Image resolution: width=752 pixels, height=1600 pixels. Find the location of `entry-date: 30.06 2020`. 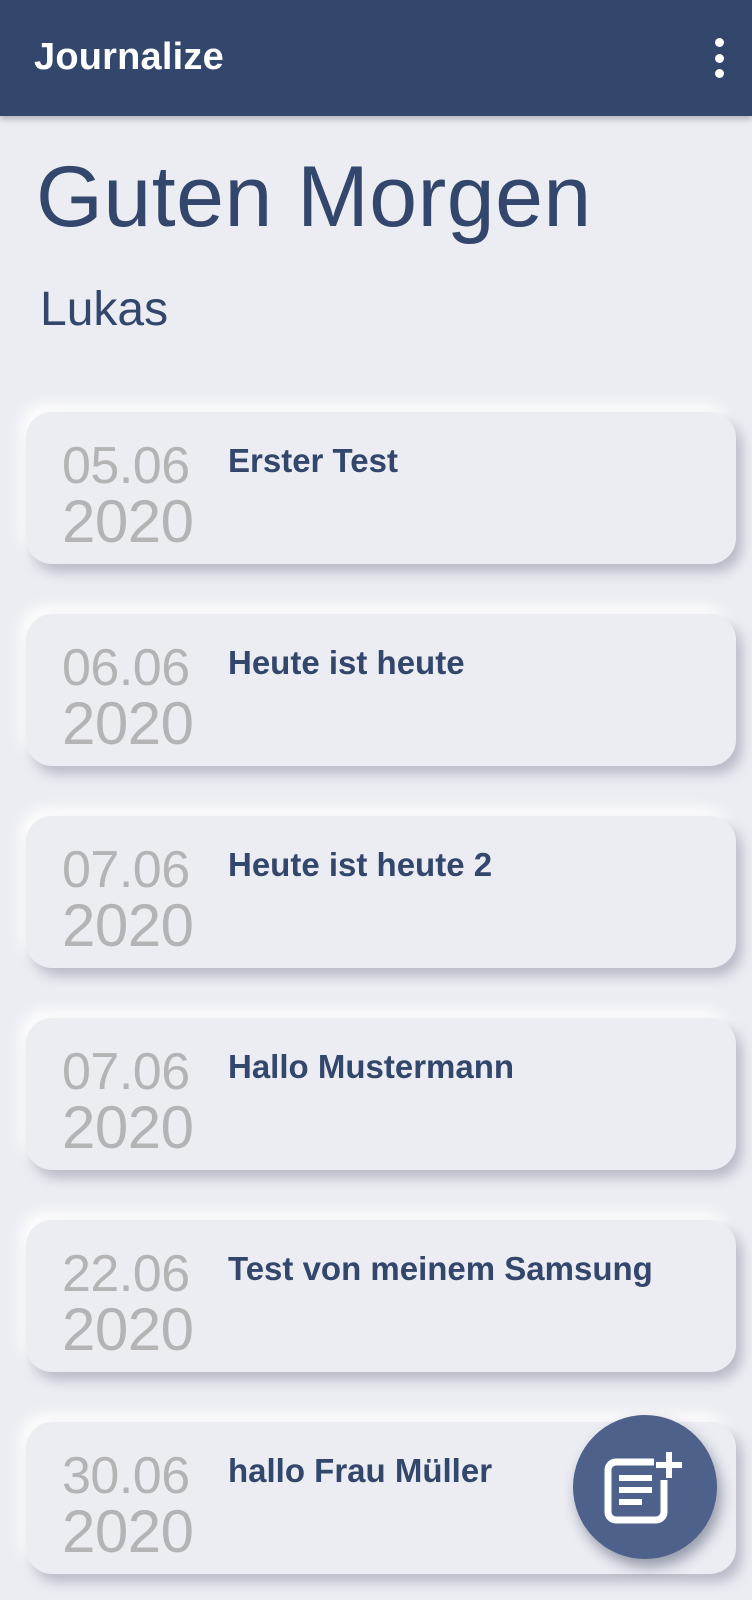

entry-date: 30.06 2020 is located at coordinates (128, 1506).